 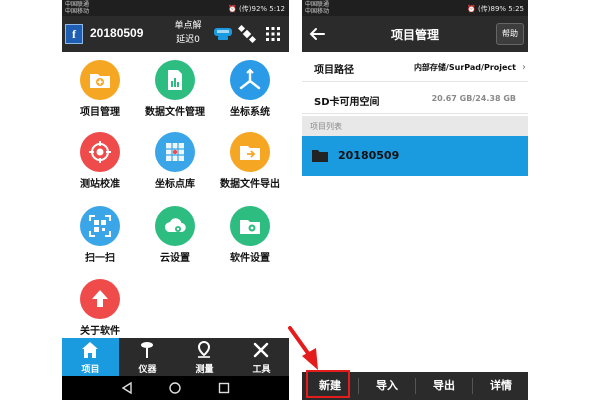 I want to click on tile-about-software: 关于软件, so click(x=100, y=305).